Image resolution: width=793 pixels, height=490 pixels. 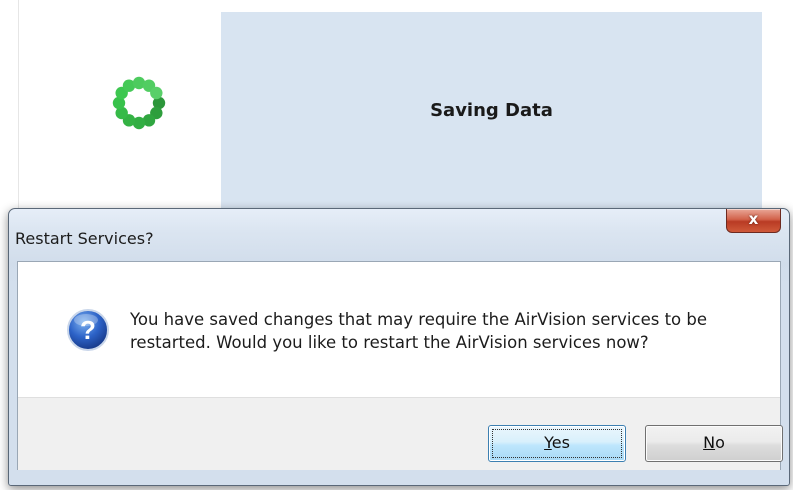 What do you see at coordinates (560, 442) in the screenshot?
I see `yes-label-rest: es` at bounding box center [560, 442].